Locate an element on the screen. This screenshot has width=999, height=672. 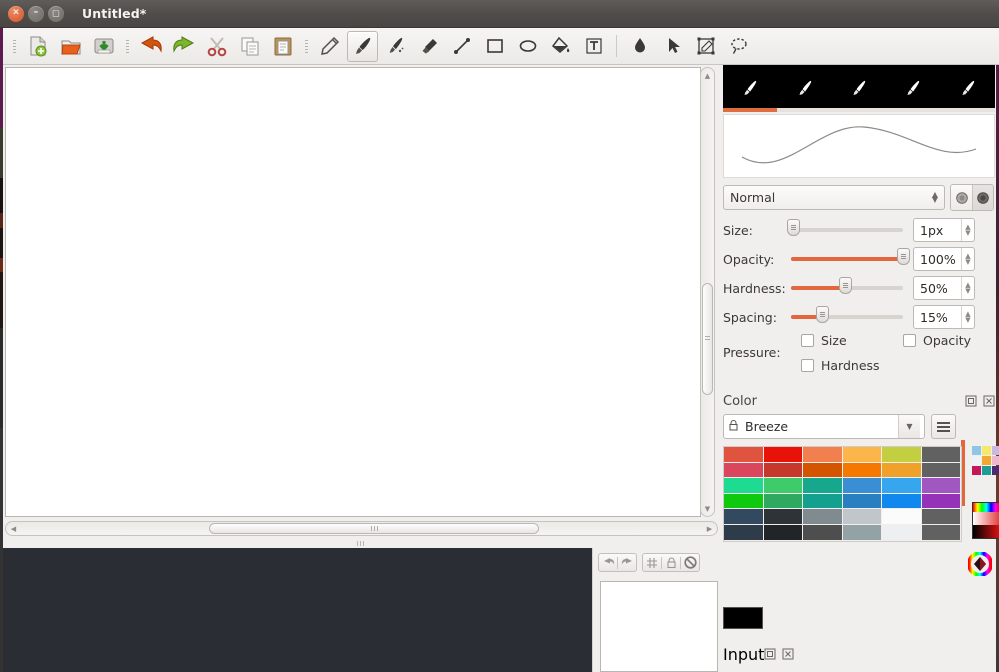
redo-button is located at coordinates (183, 46).